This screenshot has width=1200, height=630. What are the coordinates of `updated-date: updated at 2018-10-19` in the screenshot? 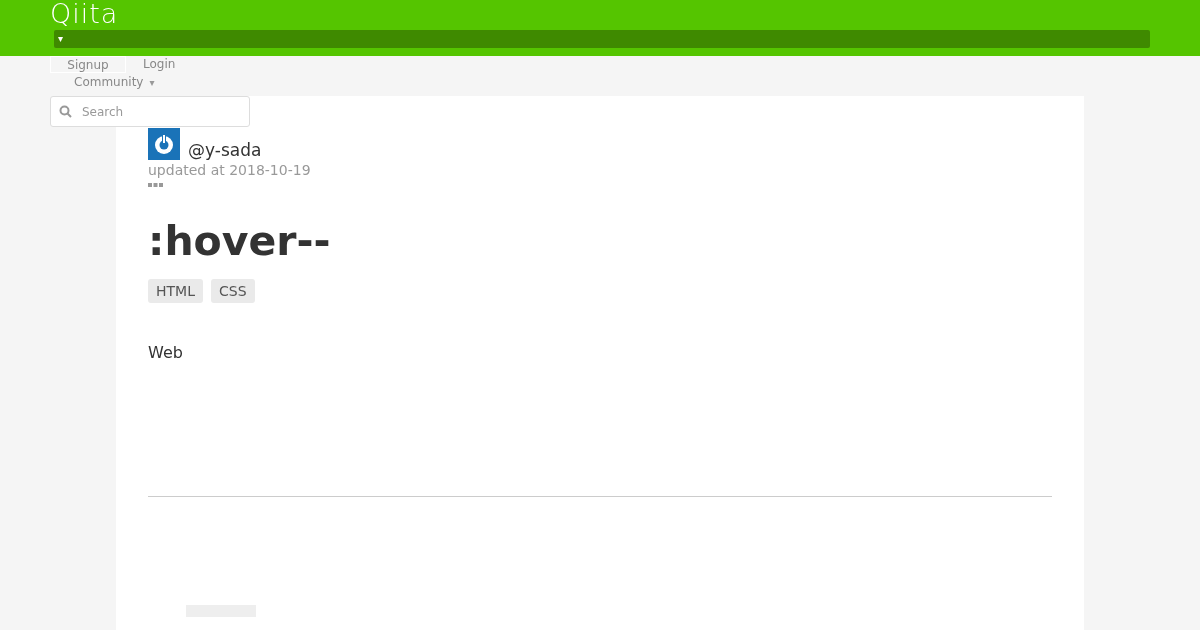 It's located at (230, 170).